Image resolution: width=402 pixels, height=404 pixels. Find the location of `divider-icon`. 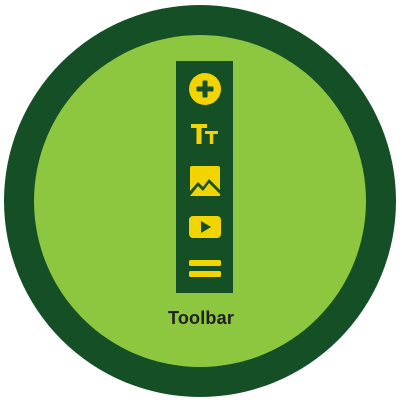

divider-icon is located at coordinates (204, 268).